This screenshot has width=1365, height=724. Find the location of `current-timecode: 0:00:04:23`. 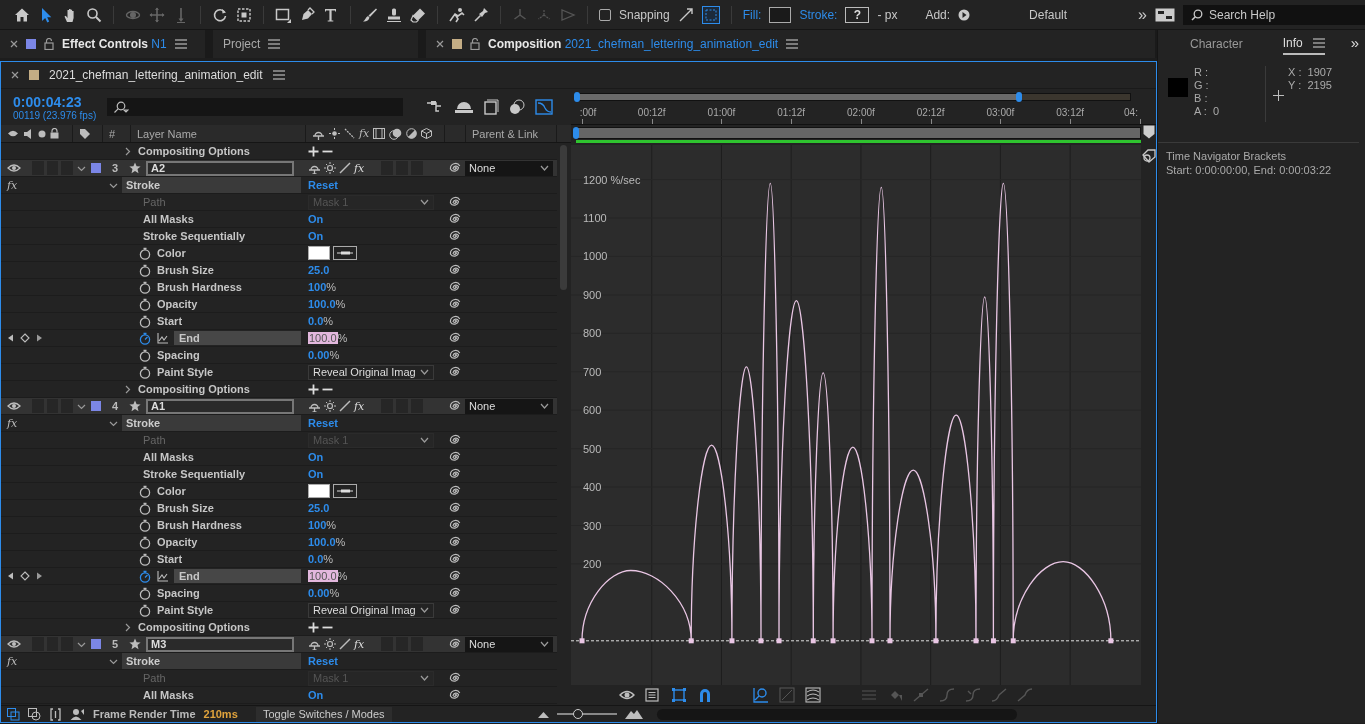

current-timecode: 0:00:04:23 is located at coordinates (55, 101).